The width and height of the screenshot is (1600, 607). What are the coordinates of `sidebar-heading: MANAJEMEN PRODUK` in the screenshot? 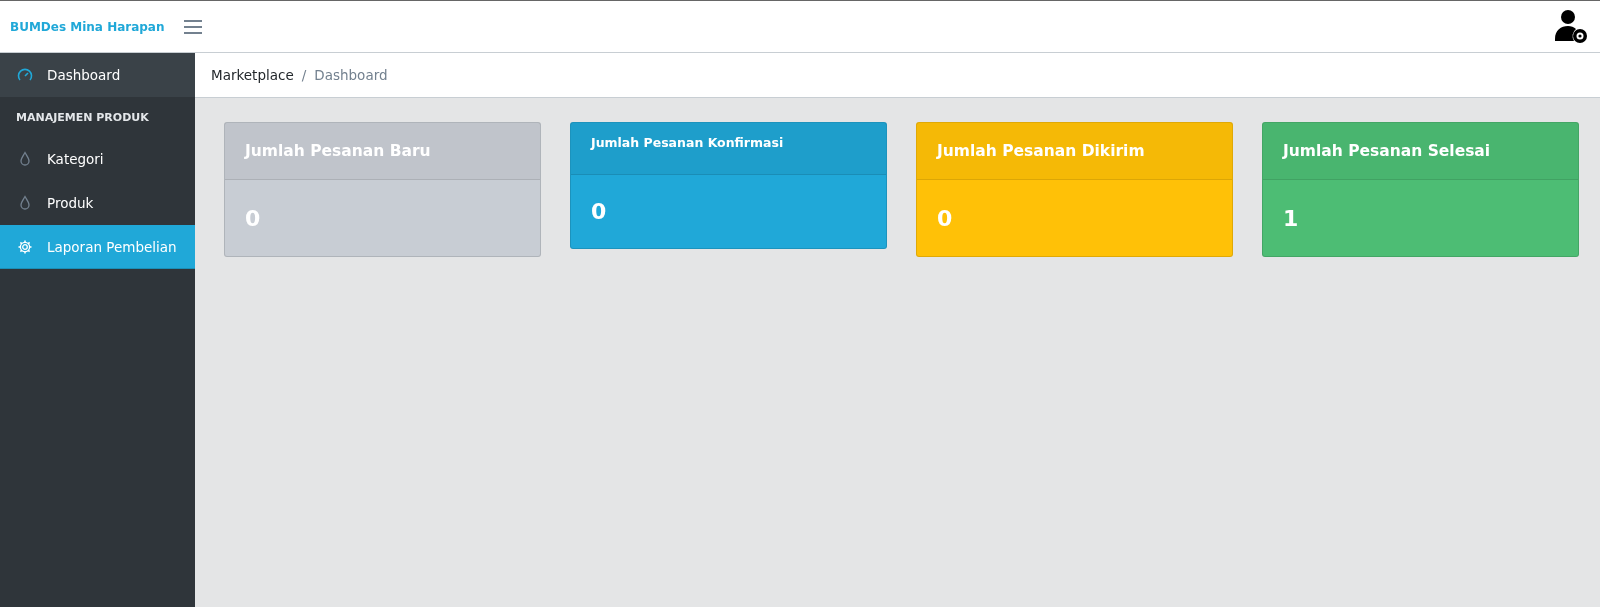 It's located at (82, 117).